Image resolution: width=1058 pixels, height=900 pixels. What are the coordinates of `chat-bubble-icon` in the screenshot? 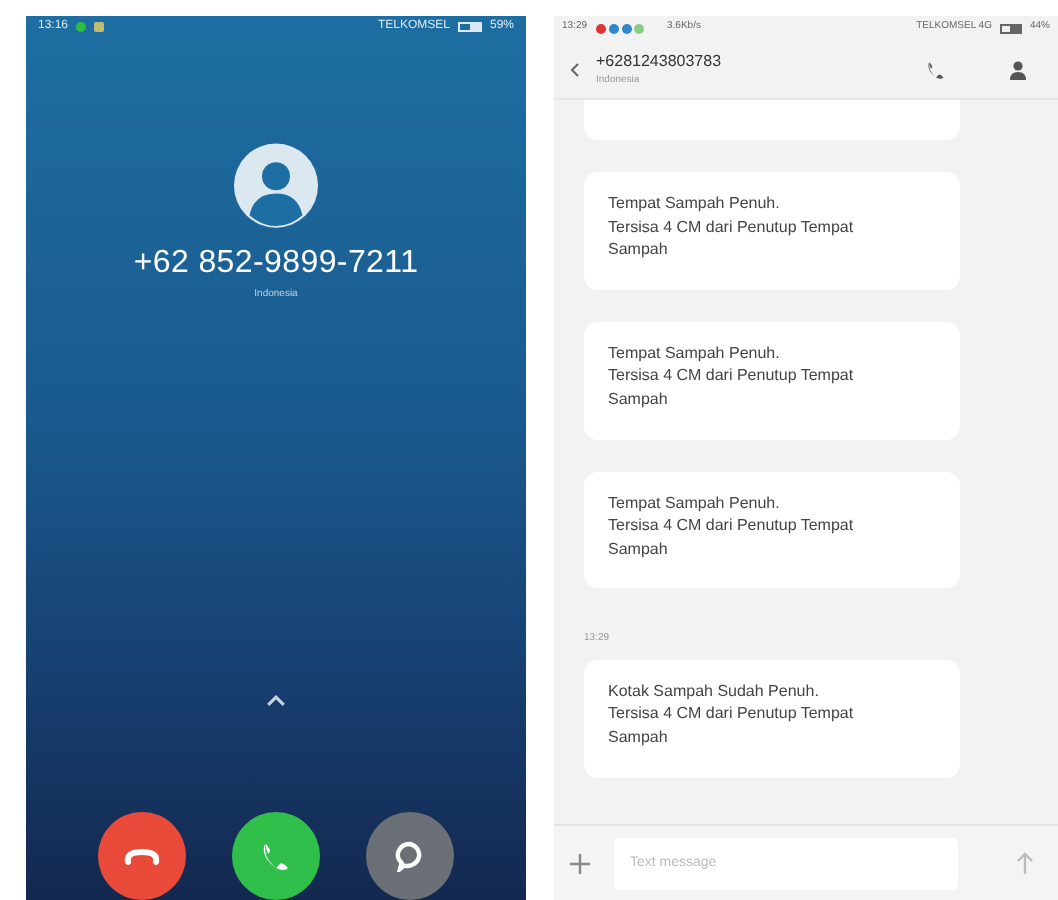 It's located at (410, 856).